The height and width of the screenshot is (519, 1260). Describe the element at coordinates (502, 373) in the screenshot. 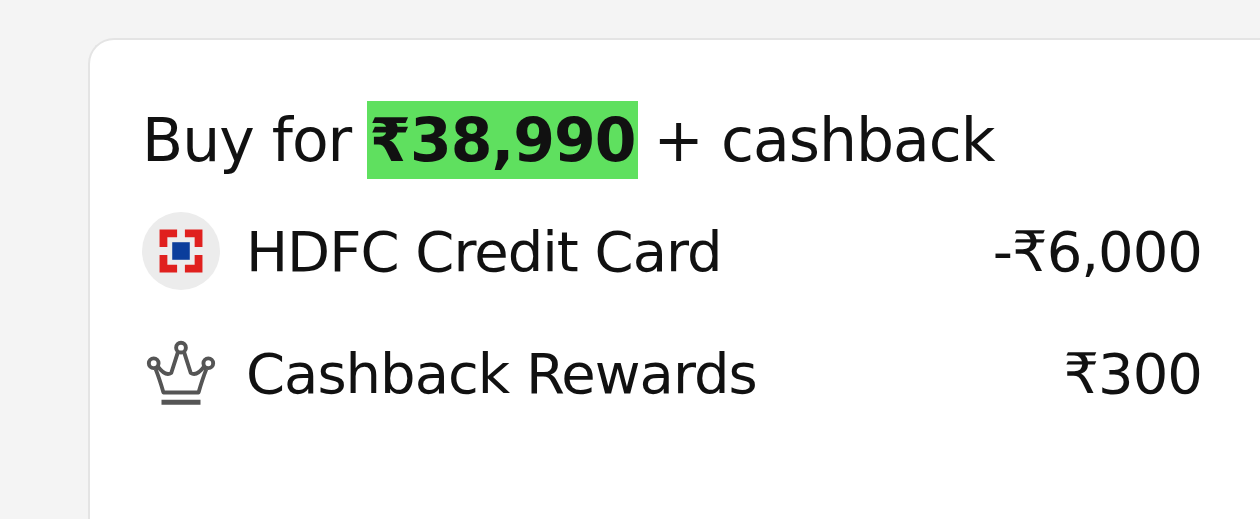

I see `row-label: Cashback Rewards` at that location.